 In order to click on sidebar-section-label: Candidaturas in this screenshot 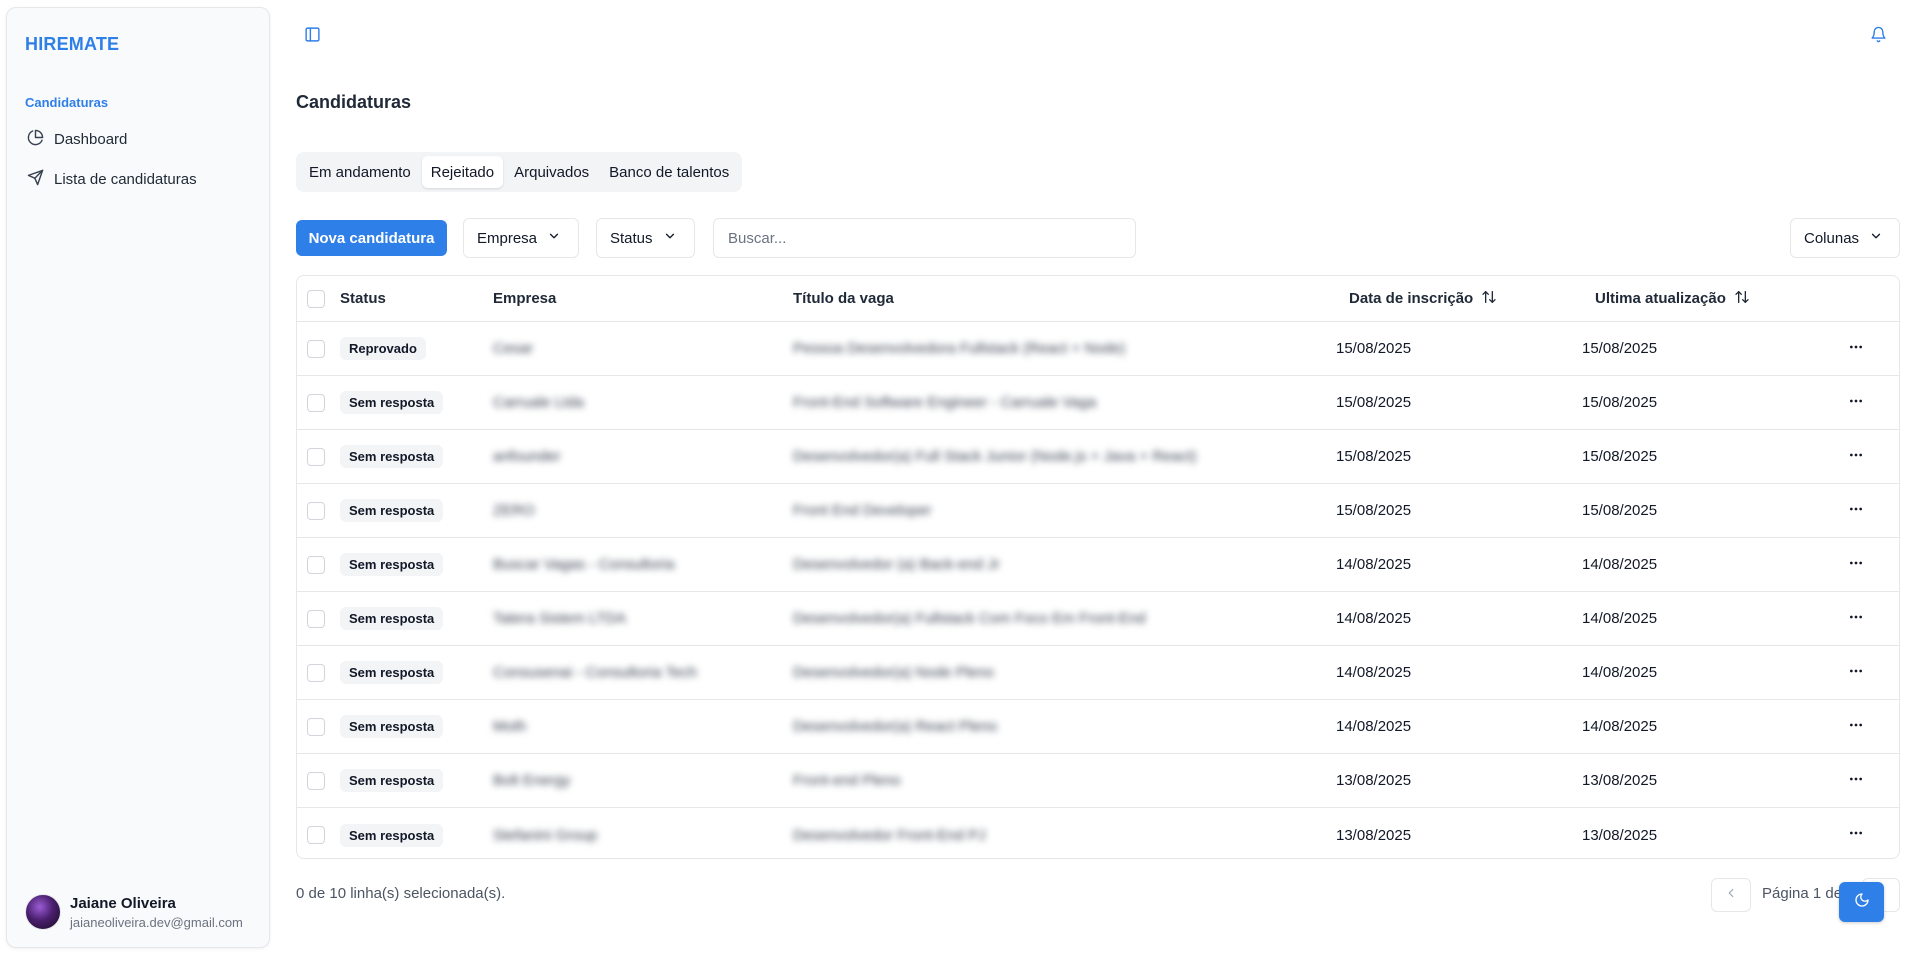, I will do `click(67, 102)`.